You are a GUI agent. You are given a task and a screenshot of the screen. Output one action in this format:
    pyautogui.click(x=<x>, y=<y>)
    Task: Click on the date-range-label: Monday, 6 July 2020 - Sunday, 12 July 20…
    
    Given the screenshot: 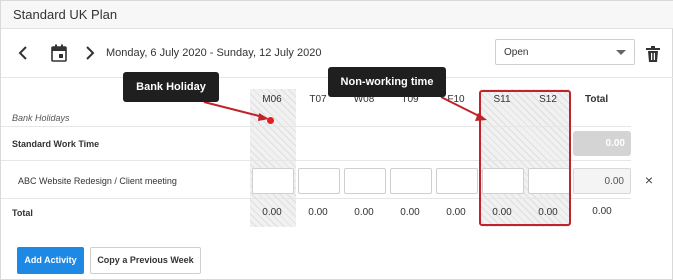 What is the action you would take?
    pyautogui.click(x=214, y=53)
    